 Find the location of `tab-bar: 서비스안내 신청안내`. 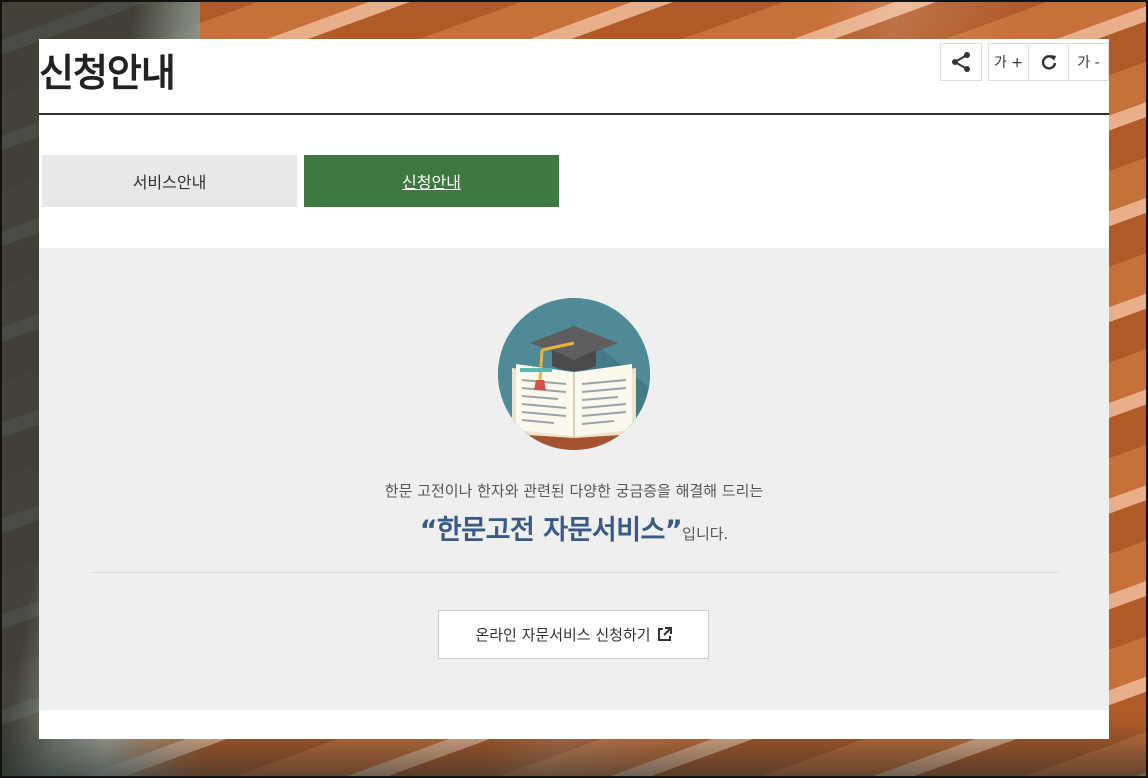

tab-bar: 서비스안내 신청안내 is located at coordinates (300, 181).